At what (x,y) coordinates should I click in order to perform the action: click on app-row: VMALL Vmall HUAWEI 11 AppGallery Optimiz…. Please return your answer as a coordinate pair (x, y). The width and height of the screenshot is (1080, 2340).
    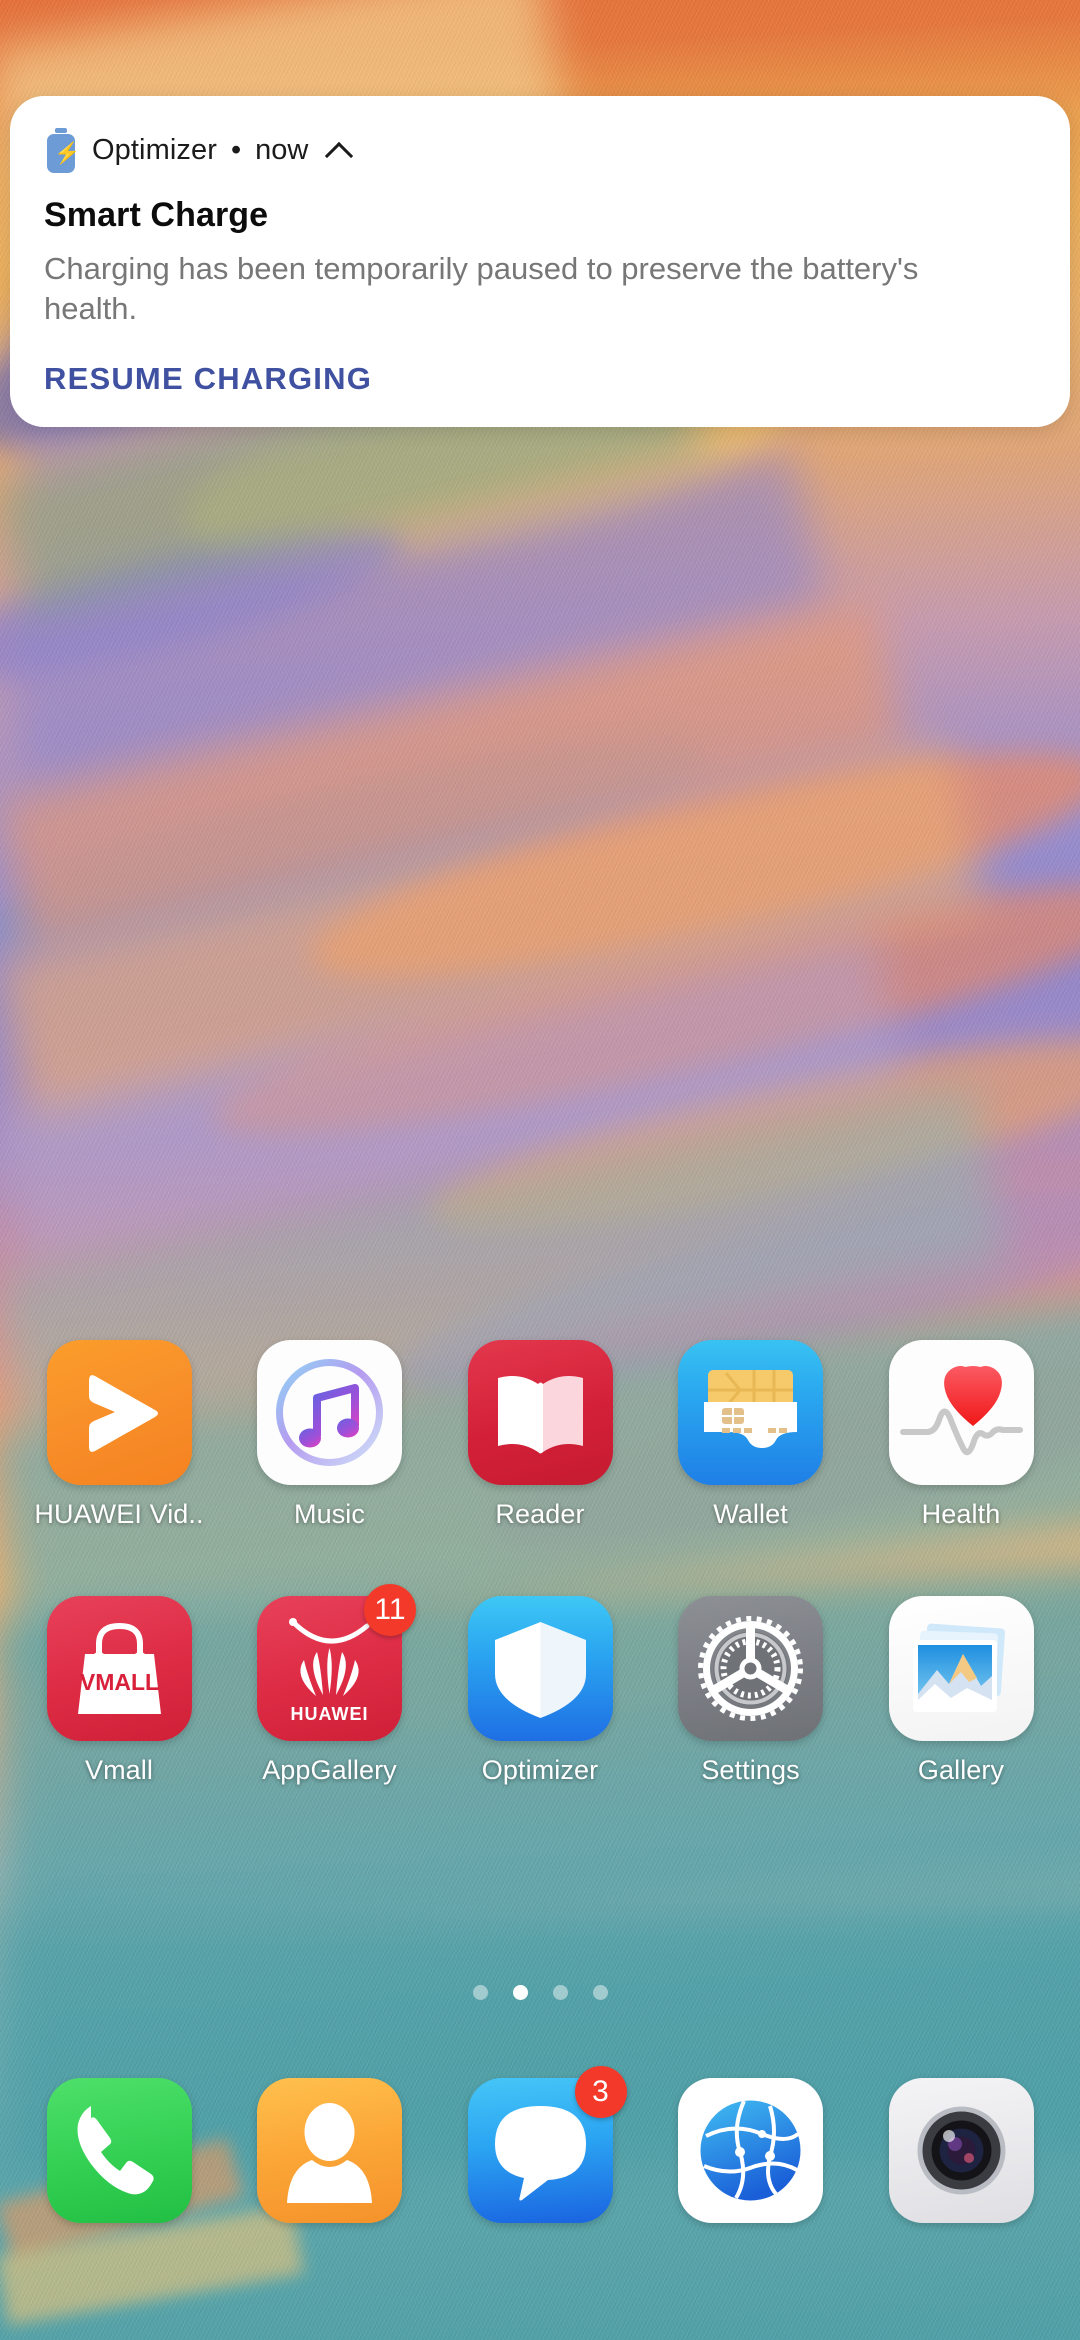
    Looking at the image, I should click on (540, 1685).